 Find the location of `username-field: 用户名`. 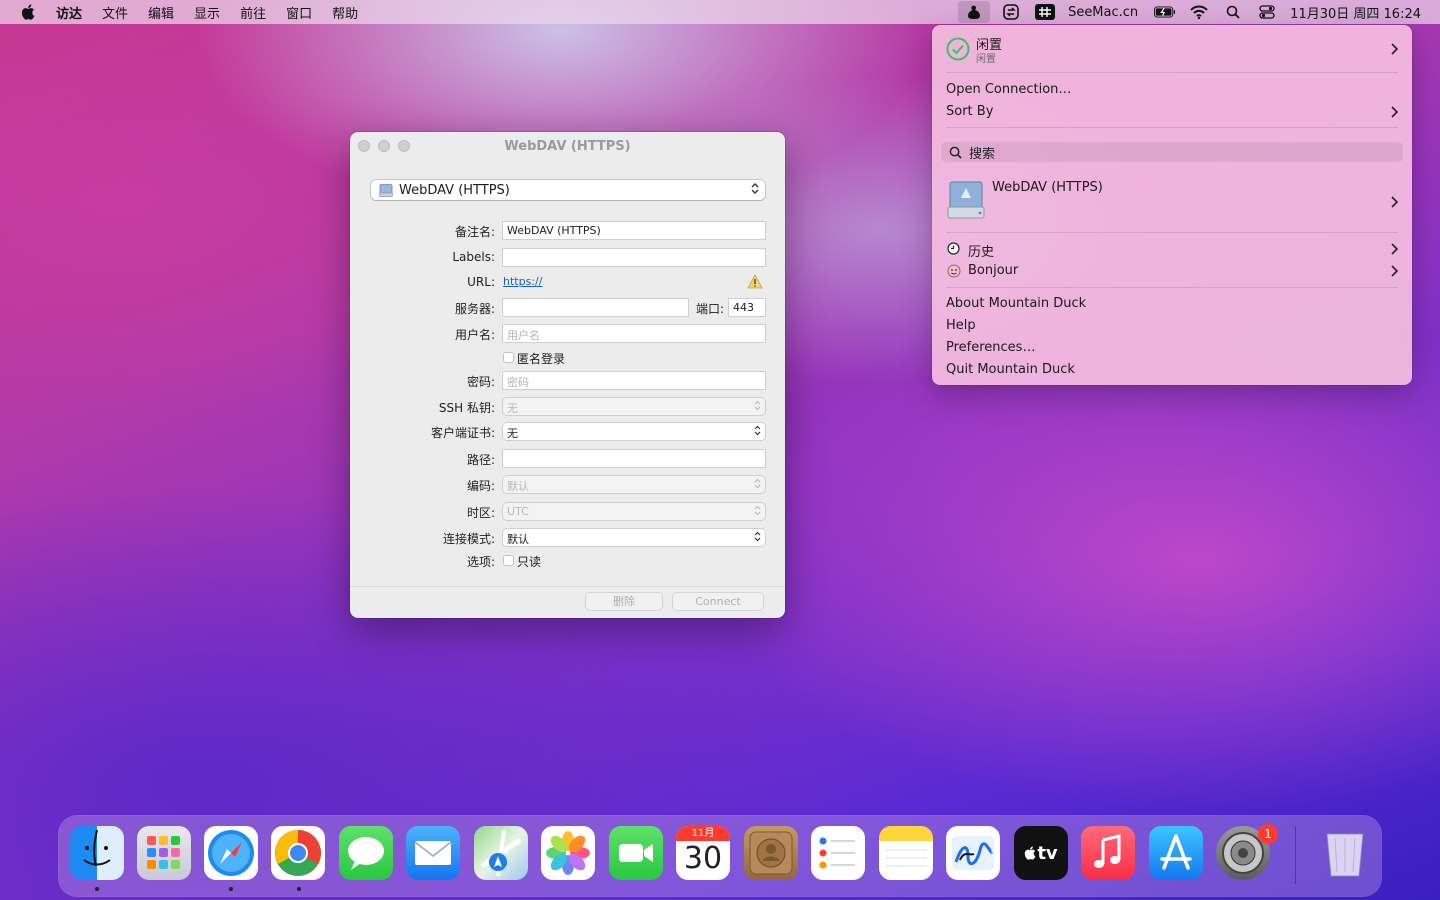

username-field: 用户名 is located at coordinates (634, 333).